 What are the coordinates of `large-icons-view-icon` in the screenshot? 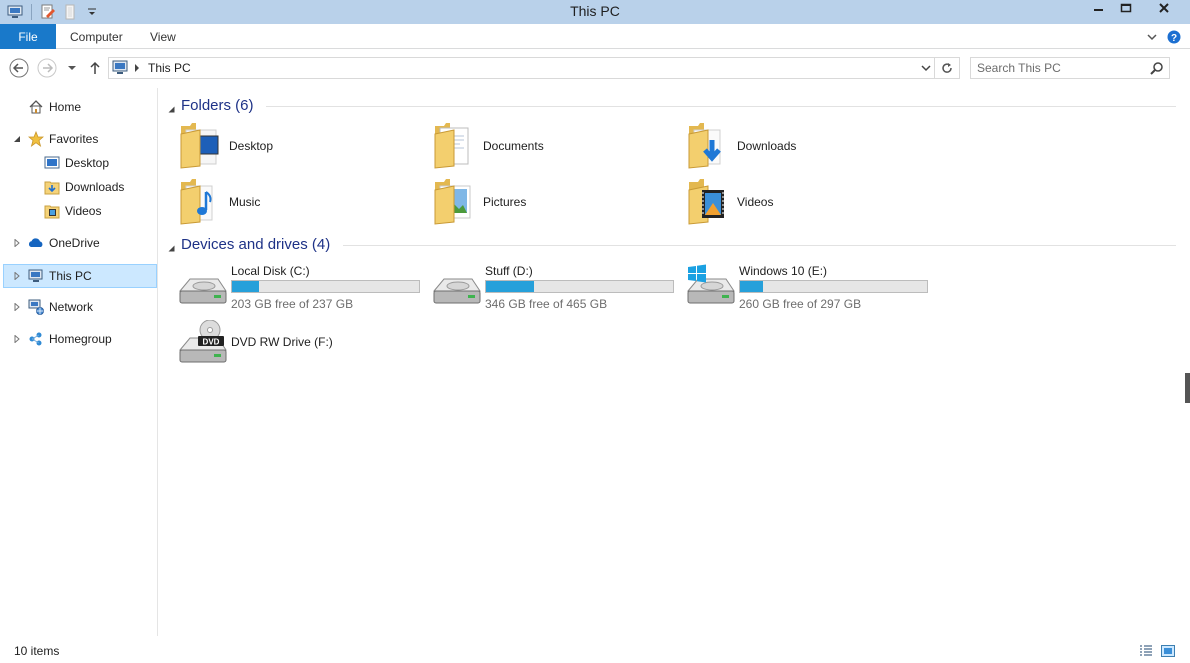 It's located at (1168, 651).